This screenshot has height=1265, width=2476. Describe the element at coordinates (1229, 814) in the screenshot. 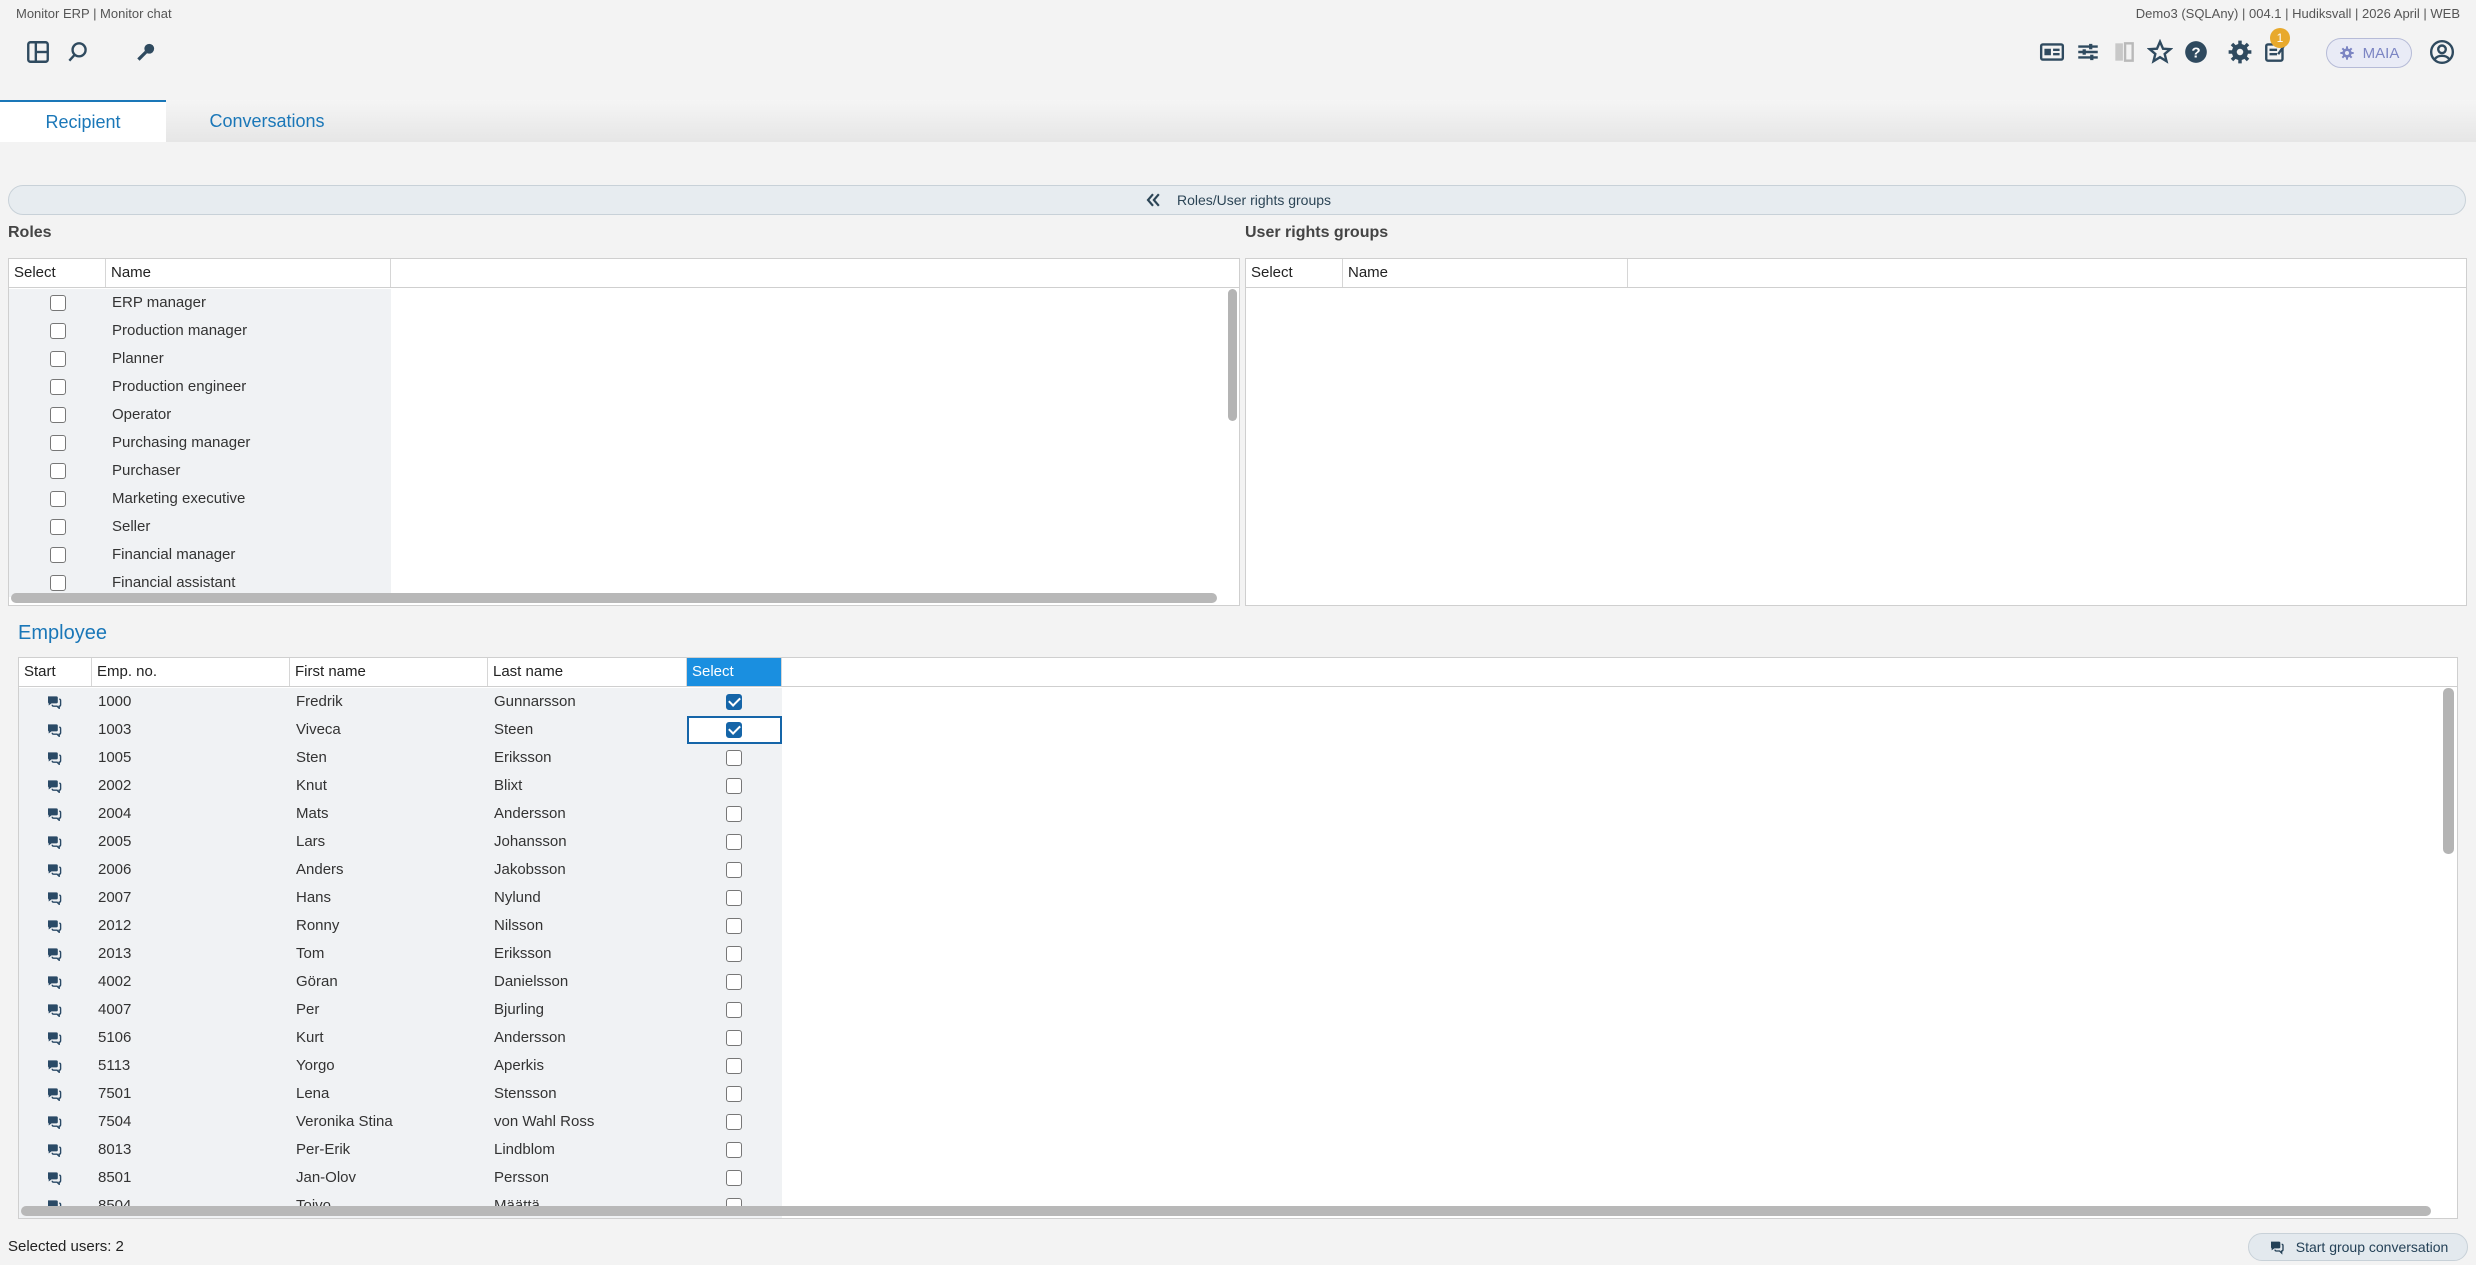

I see `employee-row: 2004 Mats Andersson` at that location.